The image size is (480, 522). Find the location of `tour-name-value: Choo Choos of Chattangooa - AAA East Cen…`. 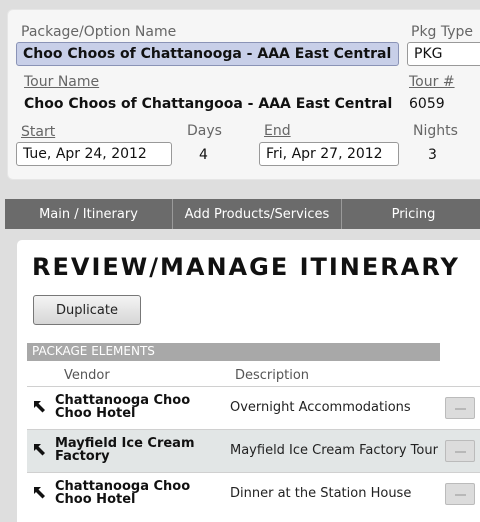

tour-name-value: Choo Choos of Chattangooa - AAA East Cen… is located at coordinates (208, 104).